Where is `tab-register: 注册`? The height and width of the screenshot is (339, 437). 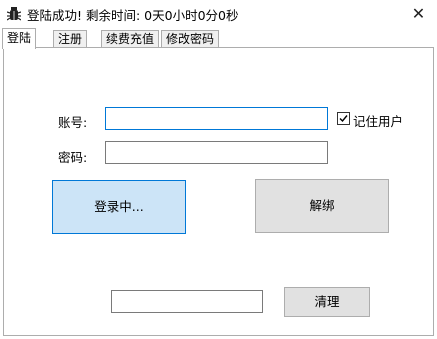
tab-register: 注册 is located at coordinates (70, 39).